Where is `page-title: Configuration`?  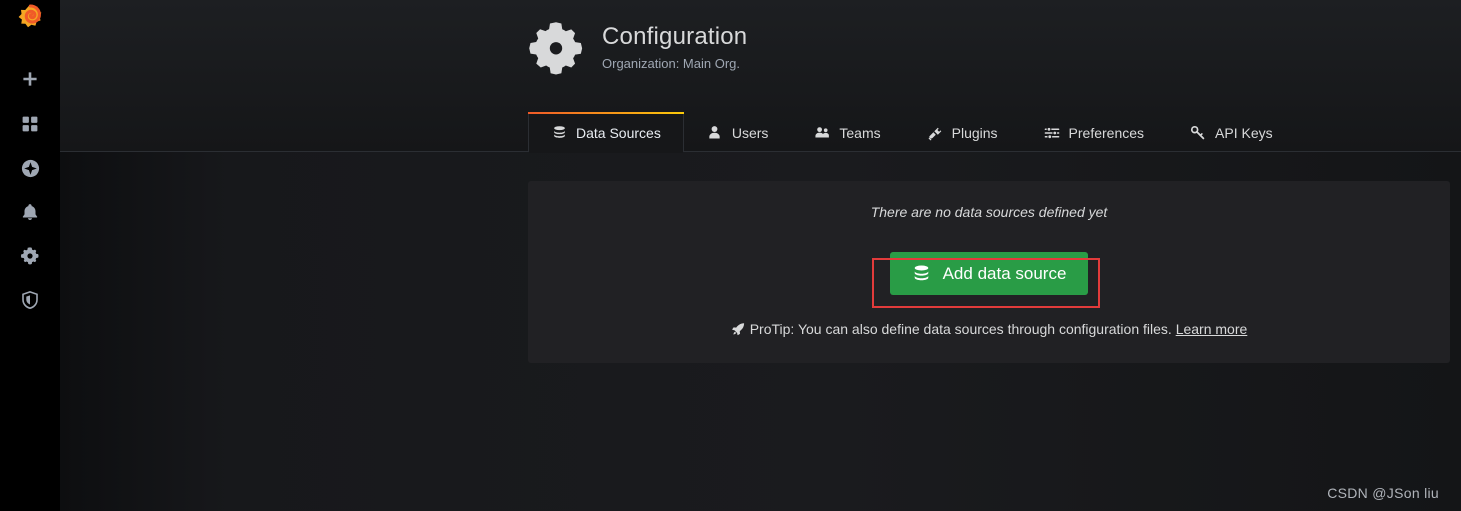
page-title: Configuration is located at coordinates (675, 36).